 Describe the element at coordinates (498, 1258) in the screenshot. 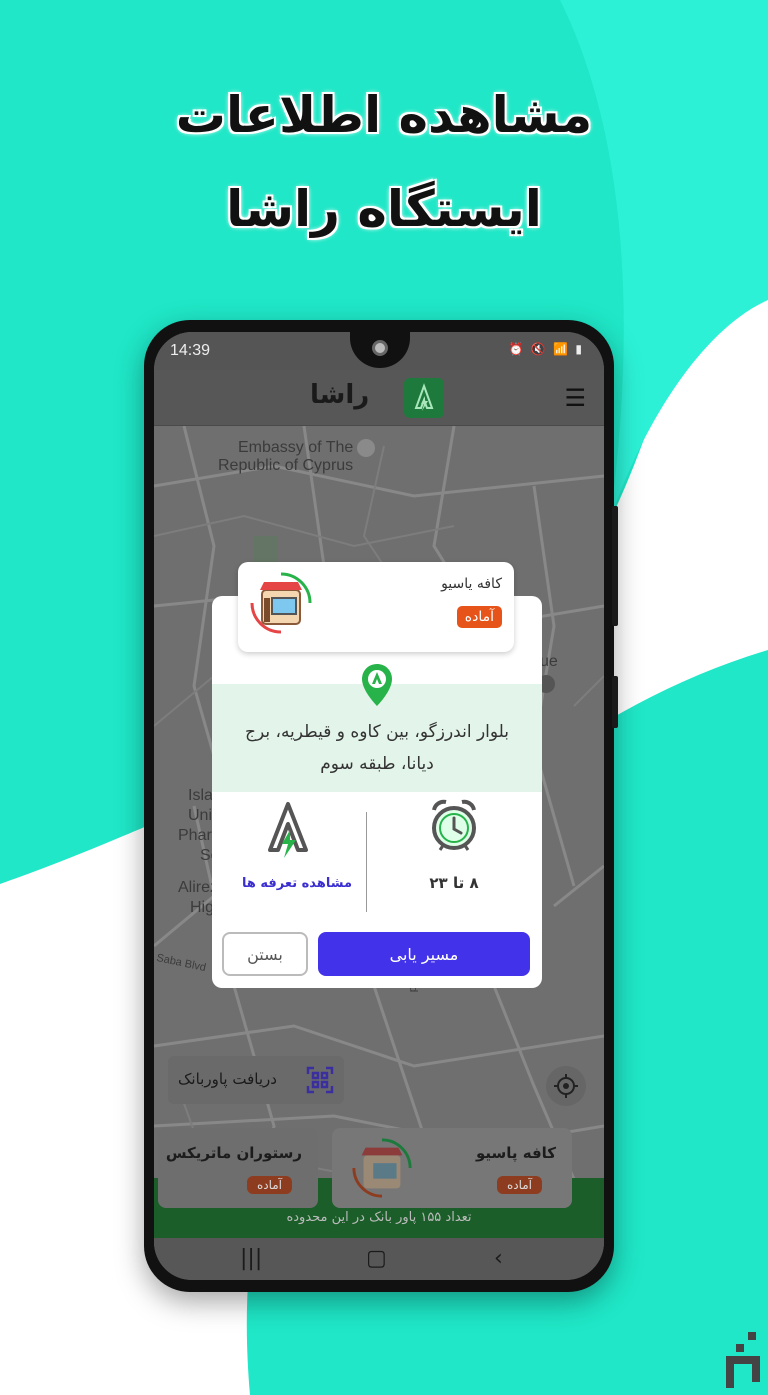

I see `back-icon: ‹` at that location.